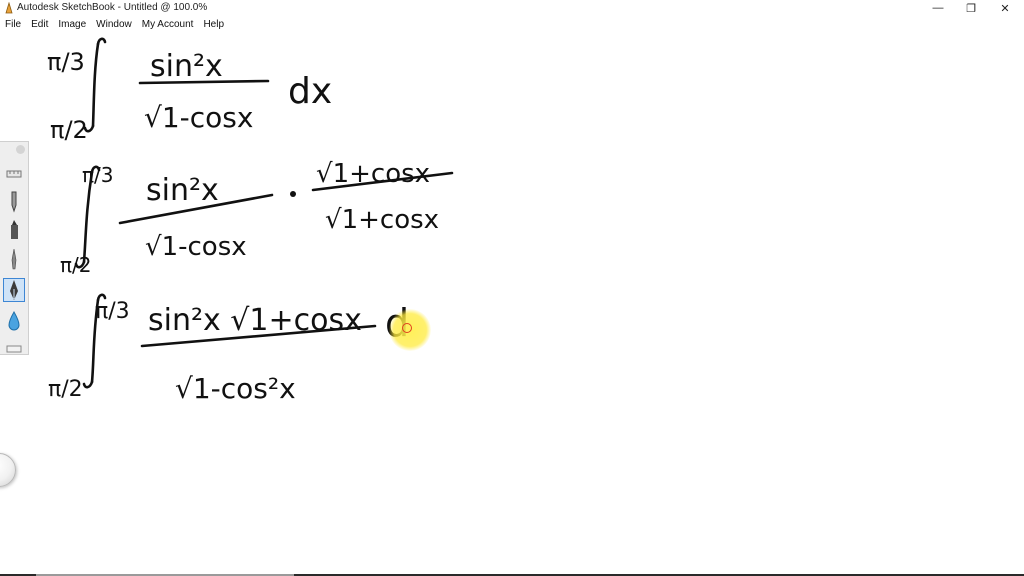  Describe the element at coordinates (310, 91) in the screenshot. I see `differential-1: dx` at that location.